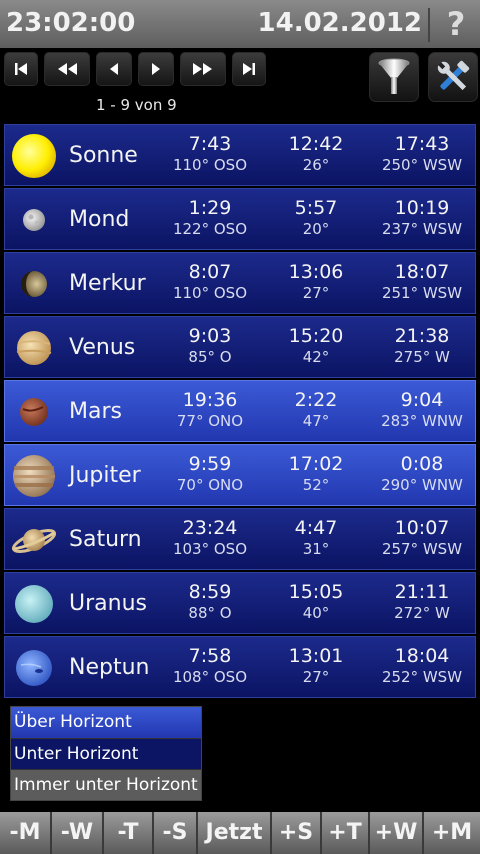 The width and height of the screenshot is (480, 854). What do you see at coordinates (106, 722) in the screenshot?
I see `legend-above-horizon: Über Horizont` at bounding box center [106, 722].